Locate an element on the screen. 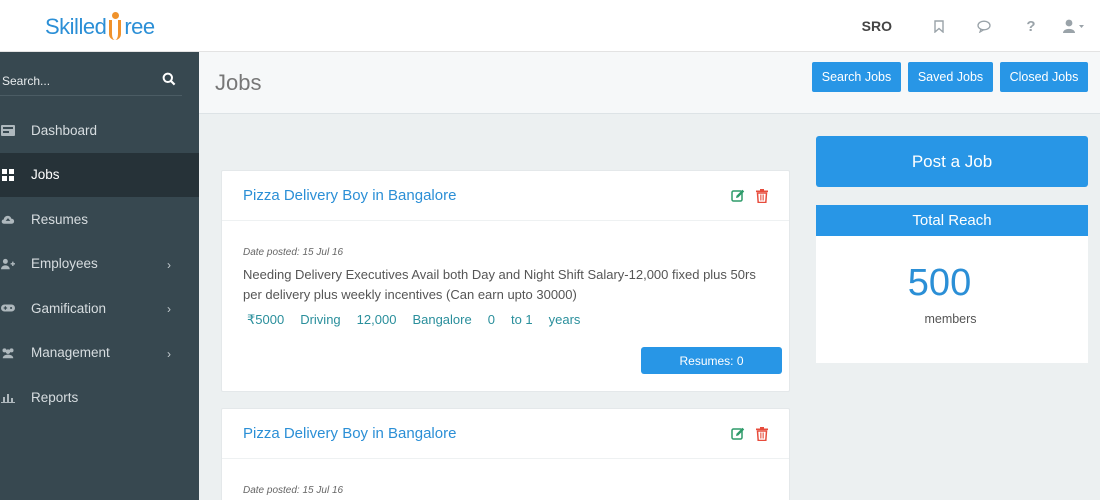  sidebar-item-reports: Reports is located at coordinates (99, 397).